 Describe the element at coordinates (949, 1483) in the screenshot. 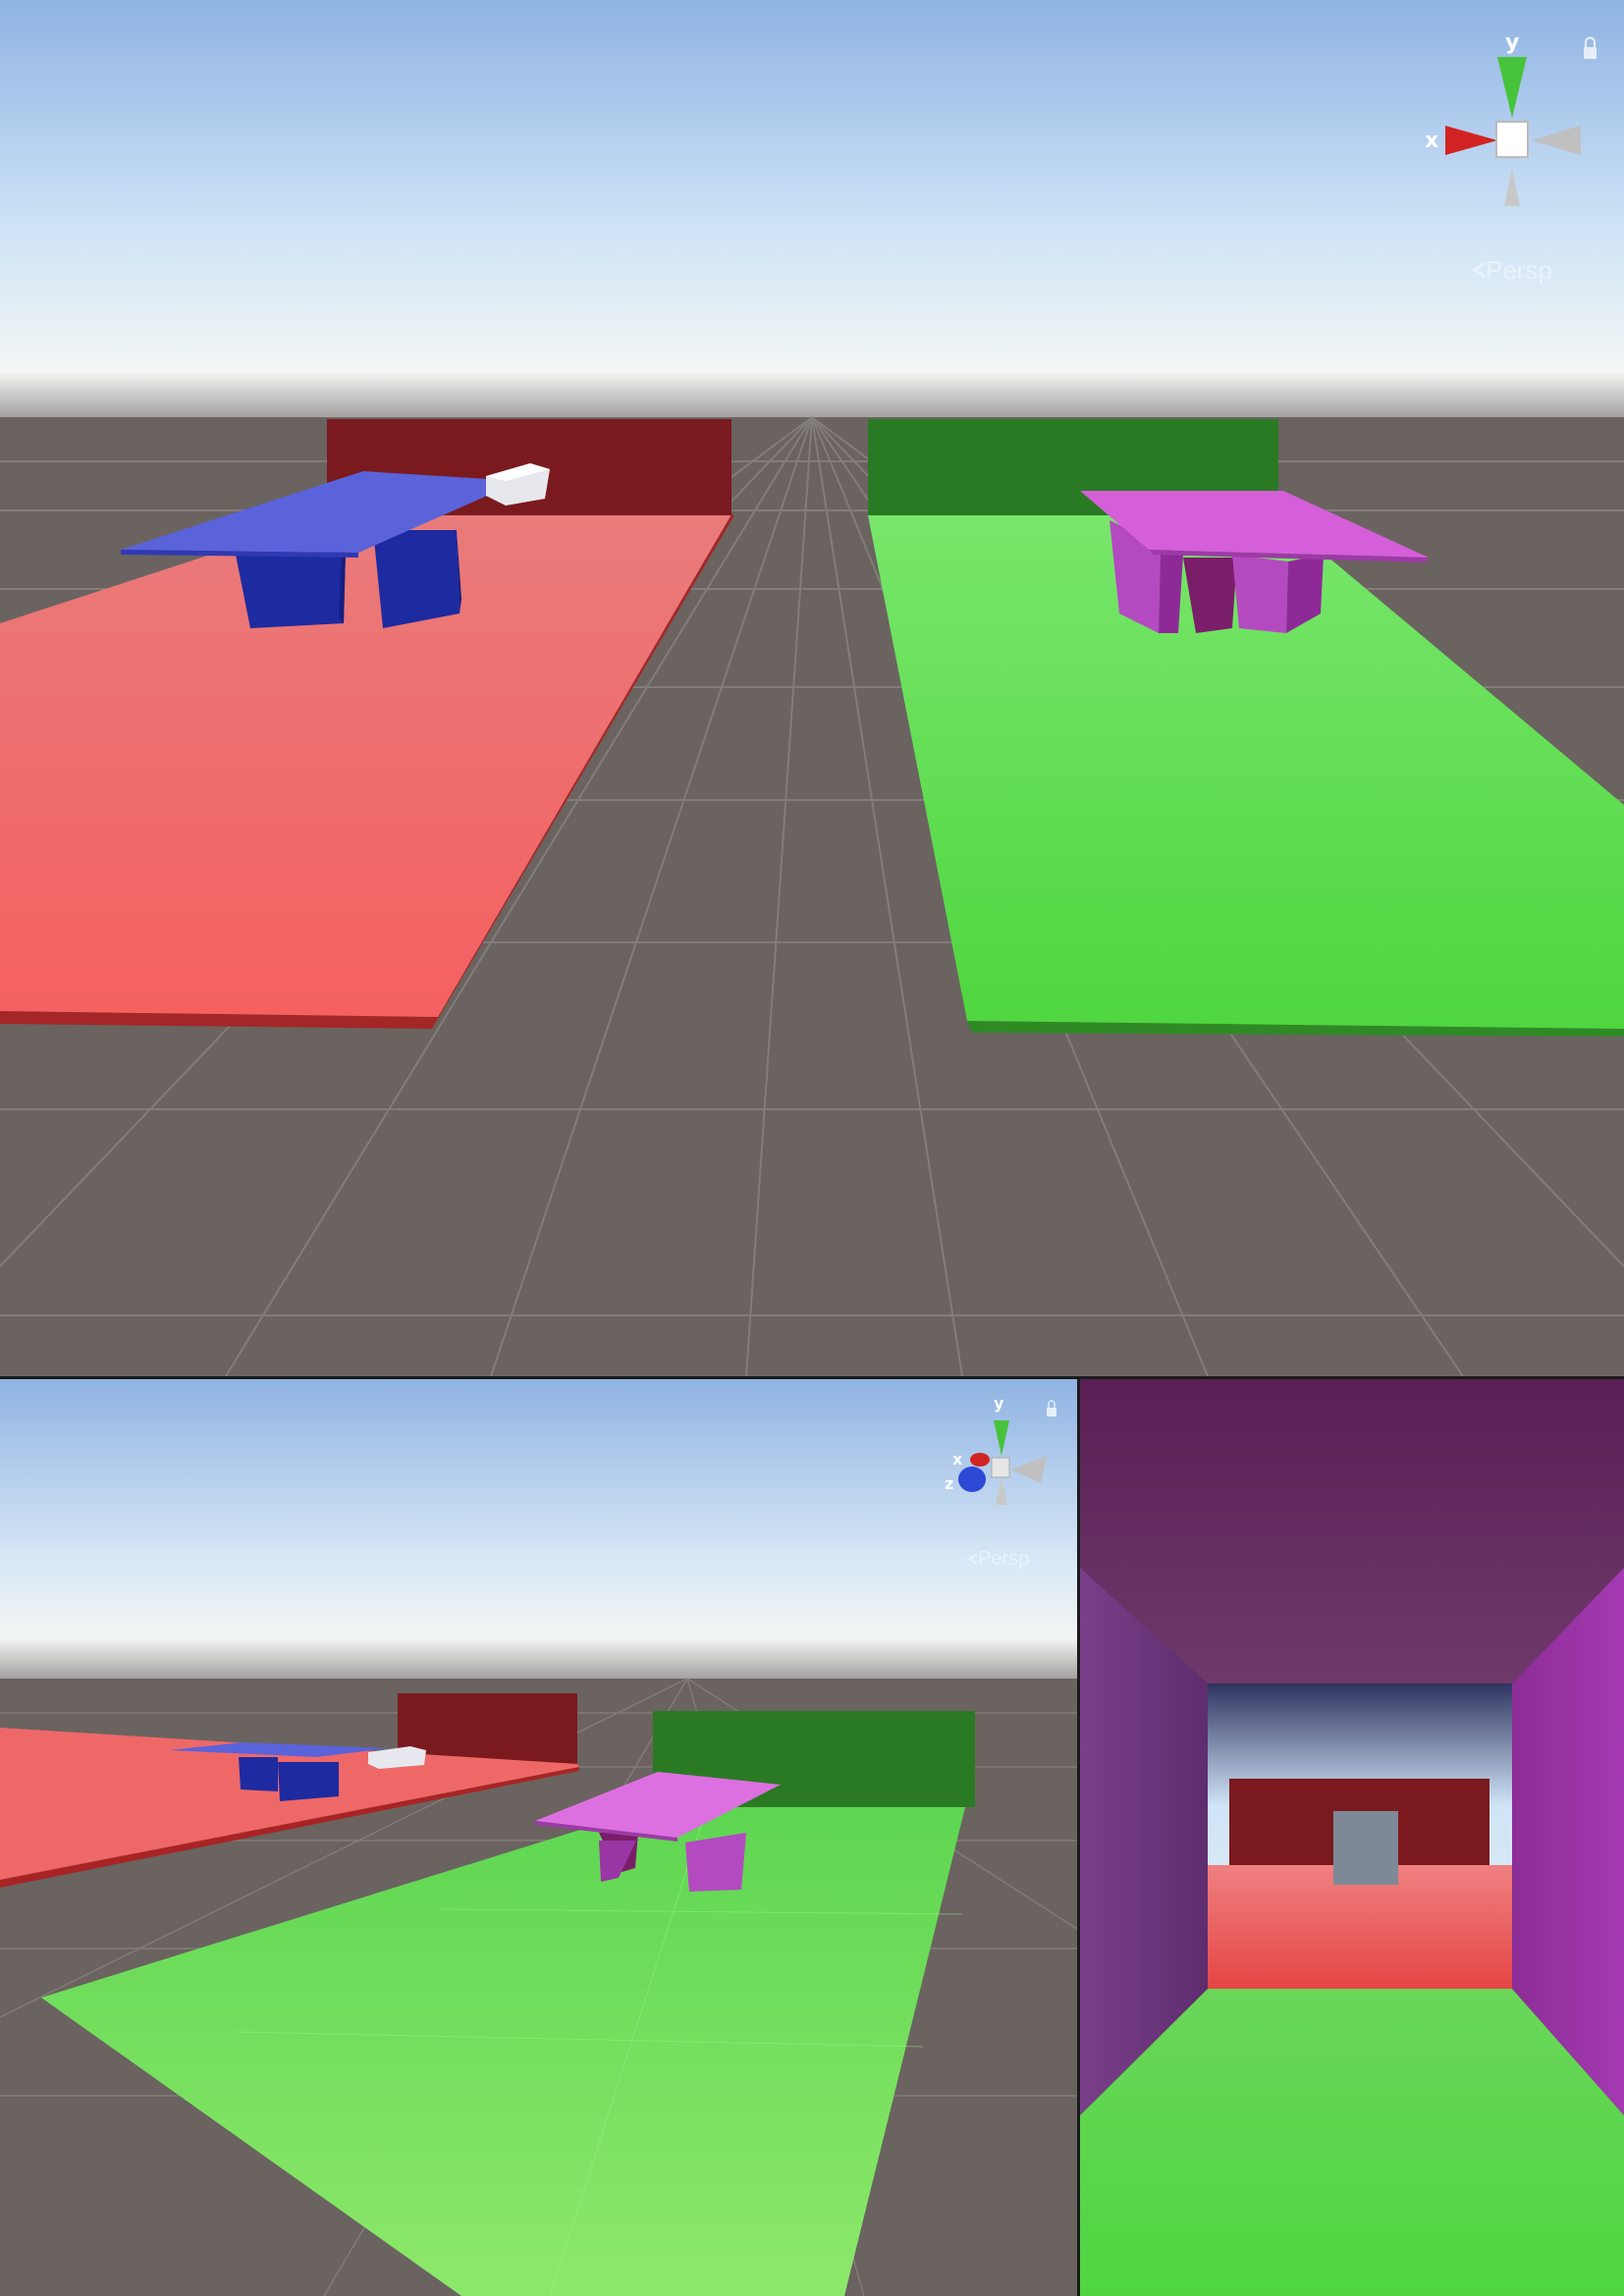

I see `gizmo-z-label: z` at that location.